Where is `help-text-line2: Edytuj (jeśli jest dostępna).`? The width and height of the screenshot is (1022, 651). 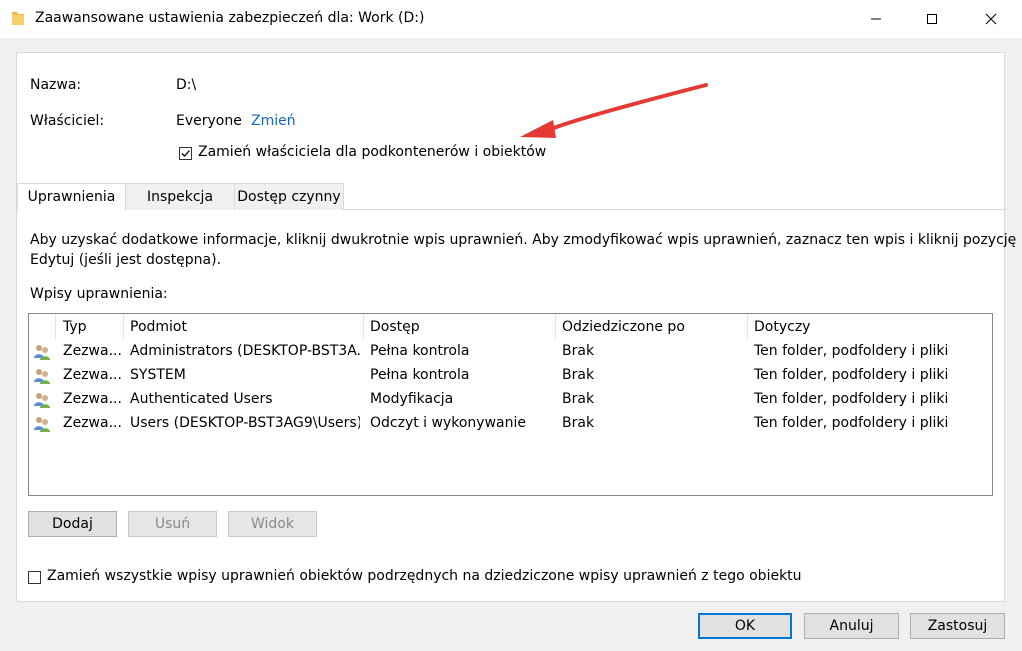
help-text-line2: Edytuj (jeśli jest dostępna). is located at coordinates (126, 260).